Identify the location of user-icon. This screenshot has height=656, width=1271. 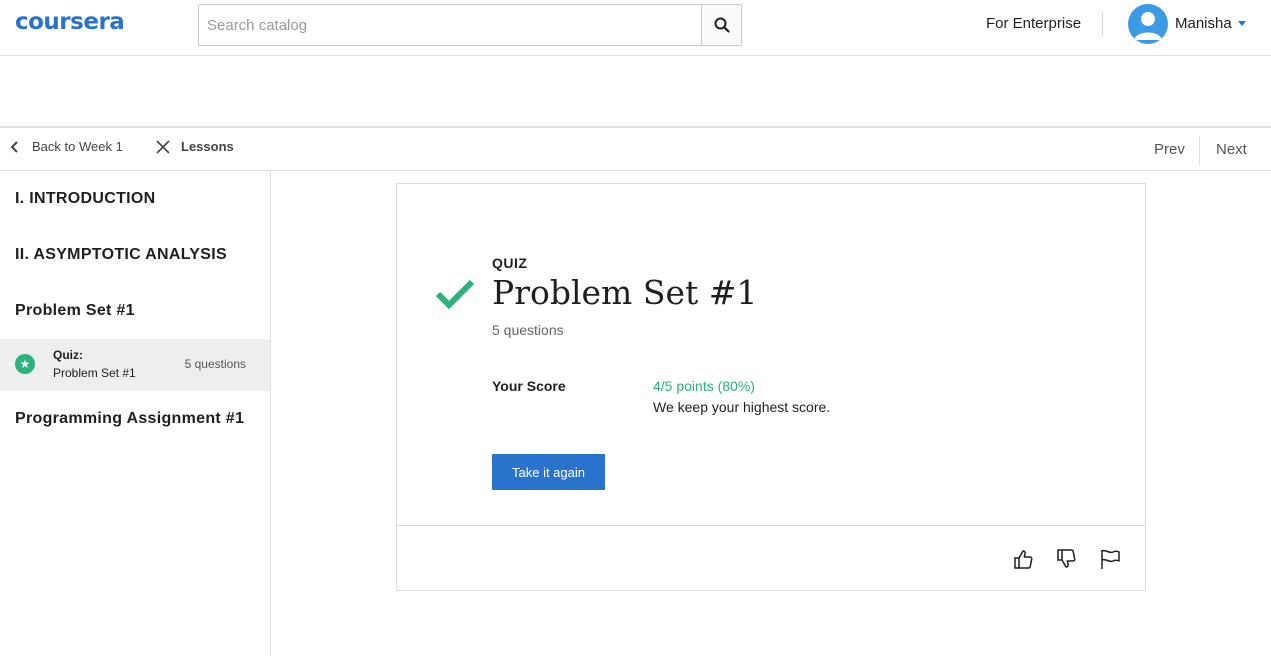
(1148, 26).